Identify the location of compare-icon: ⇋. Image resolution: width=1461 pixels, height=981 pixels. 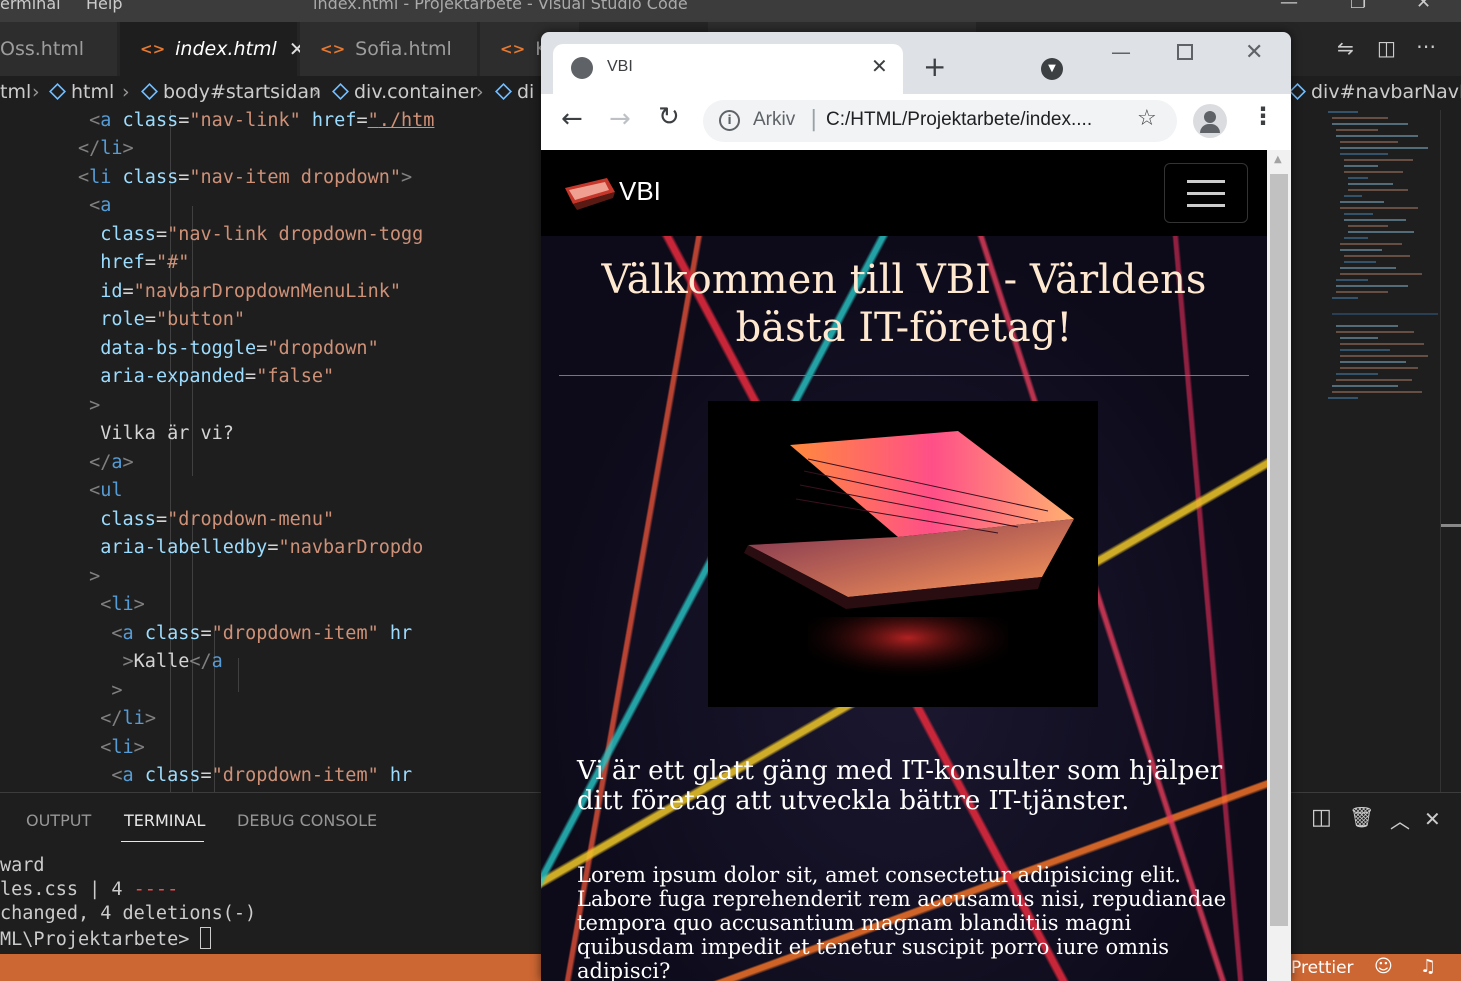
(1345, 48).